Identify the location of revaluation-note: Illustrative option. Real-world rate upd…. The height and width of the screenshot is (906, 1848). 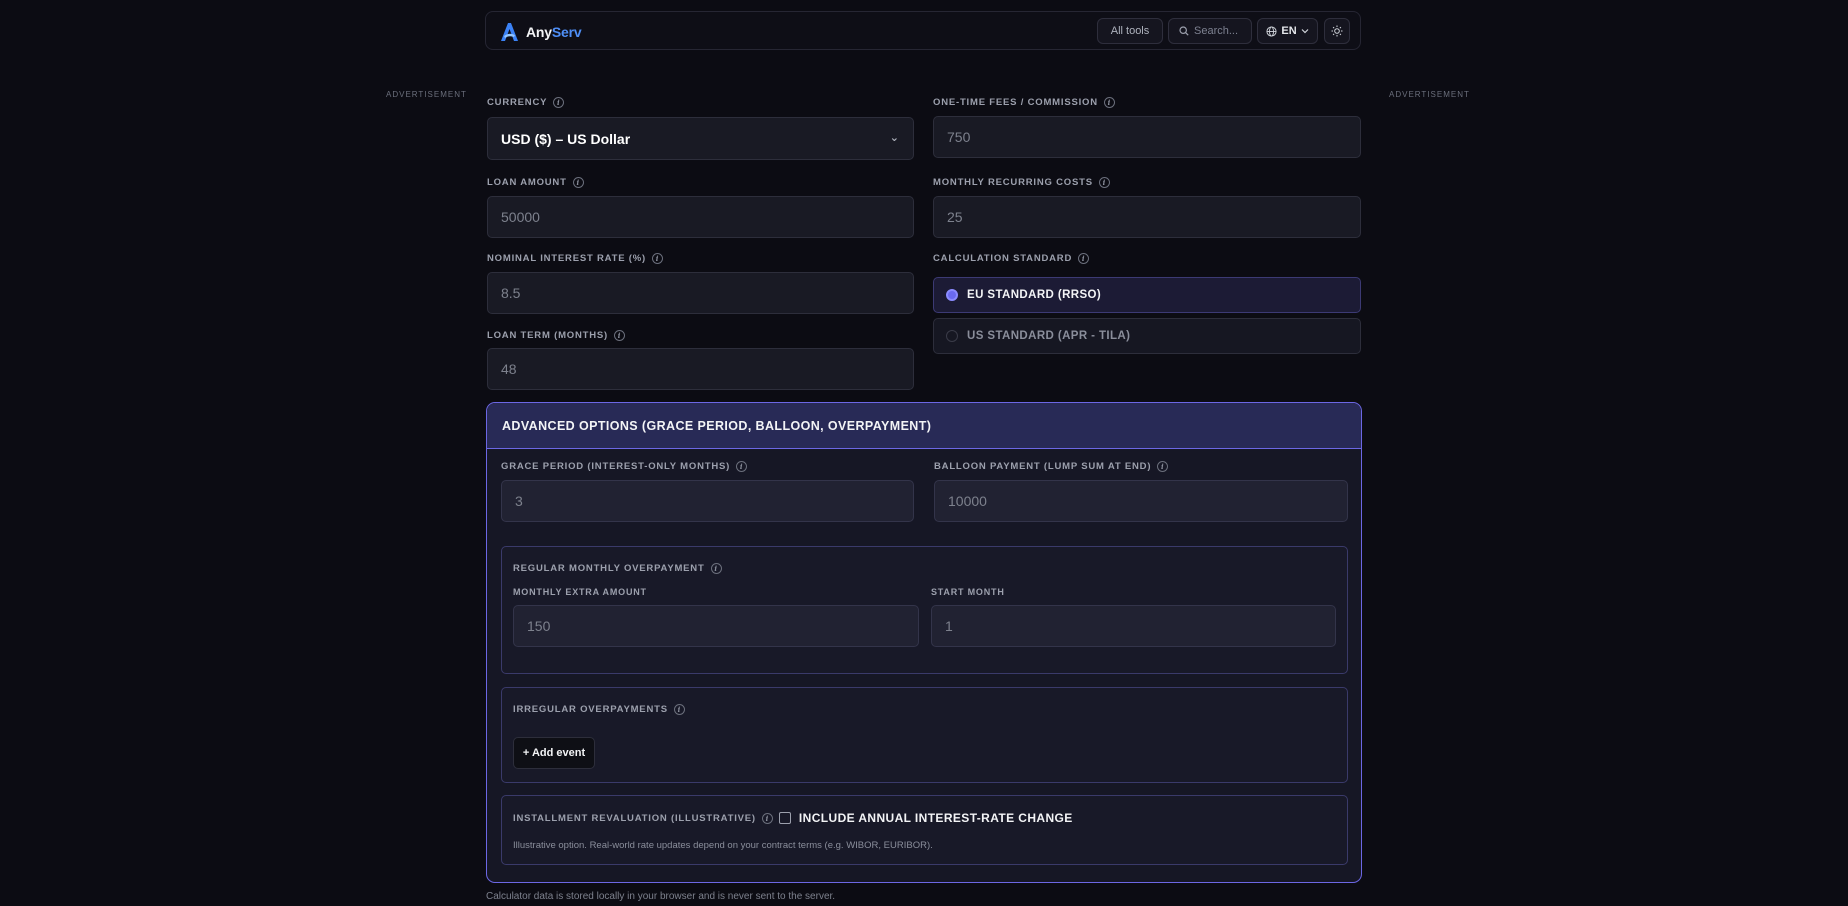
(723, 845).